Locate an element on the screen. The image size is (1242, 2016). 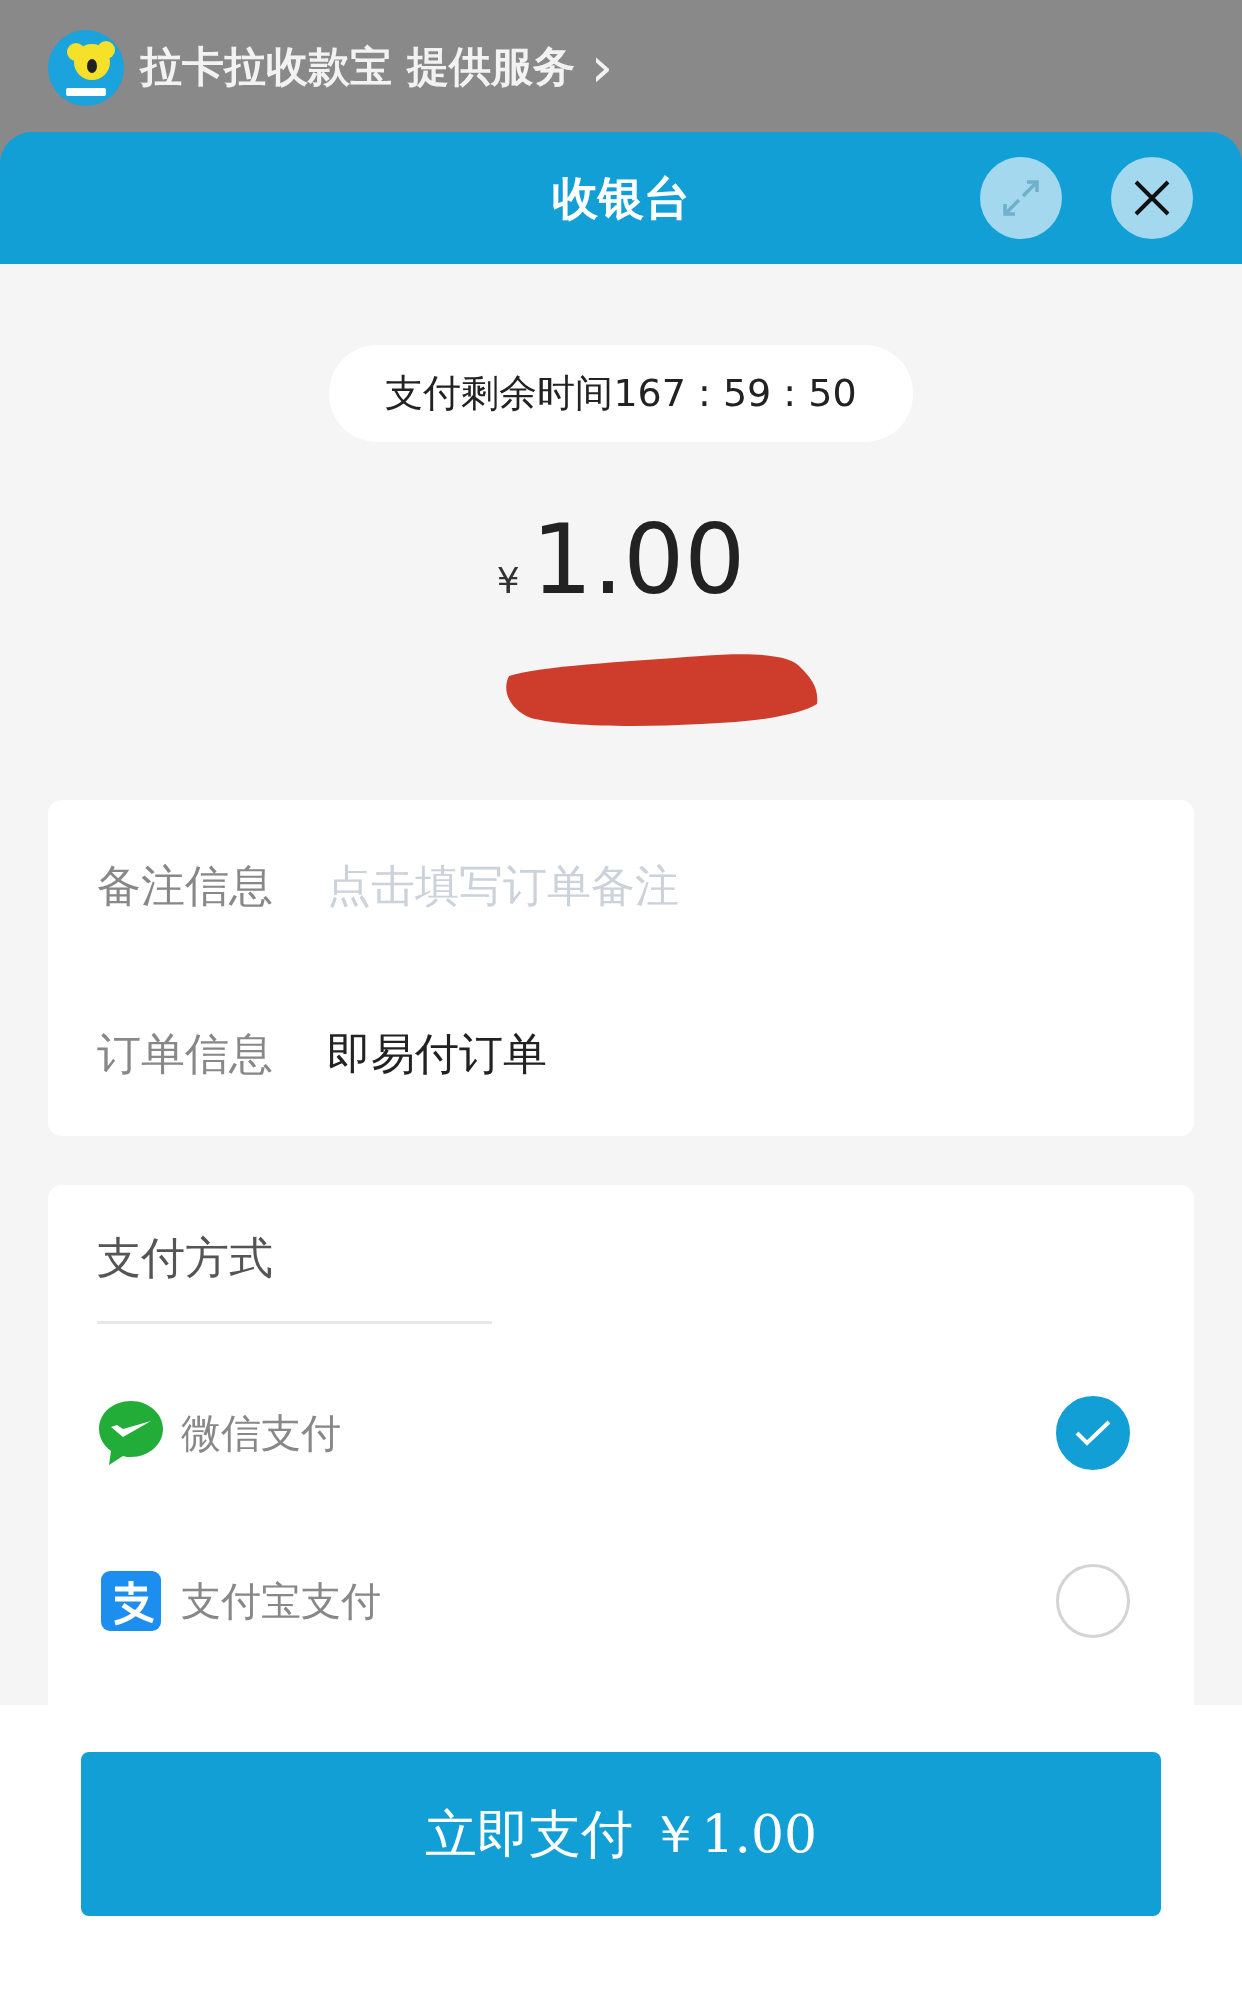
payment-method-name: 支付宝支付 is located at coordinates (281, 1601).